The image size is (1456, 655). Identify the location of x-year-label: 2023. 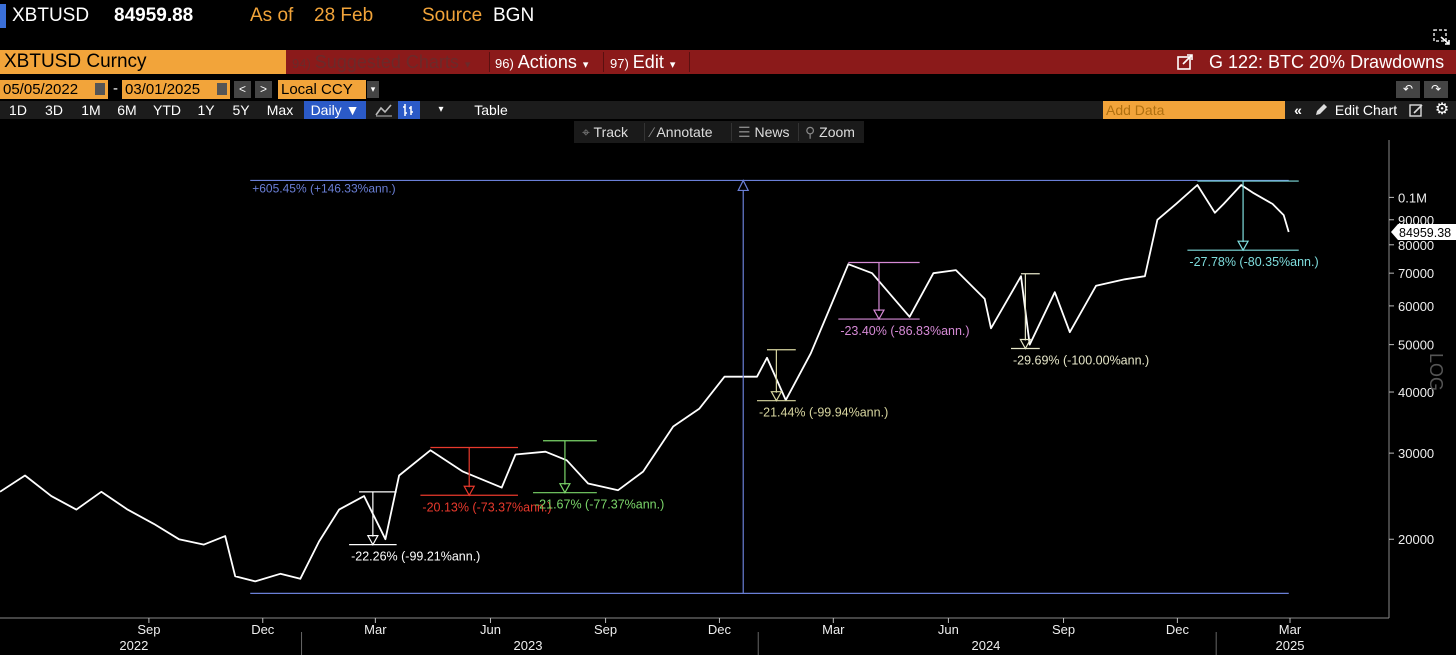
(528, 645).